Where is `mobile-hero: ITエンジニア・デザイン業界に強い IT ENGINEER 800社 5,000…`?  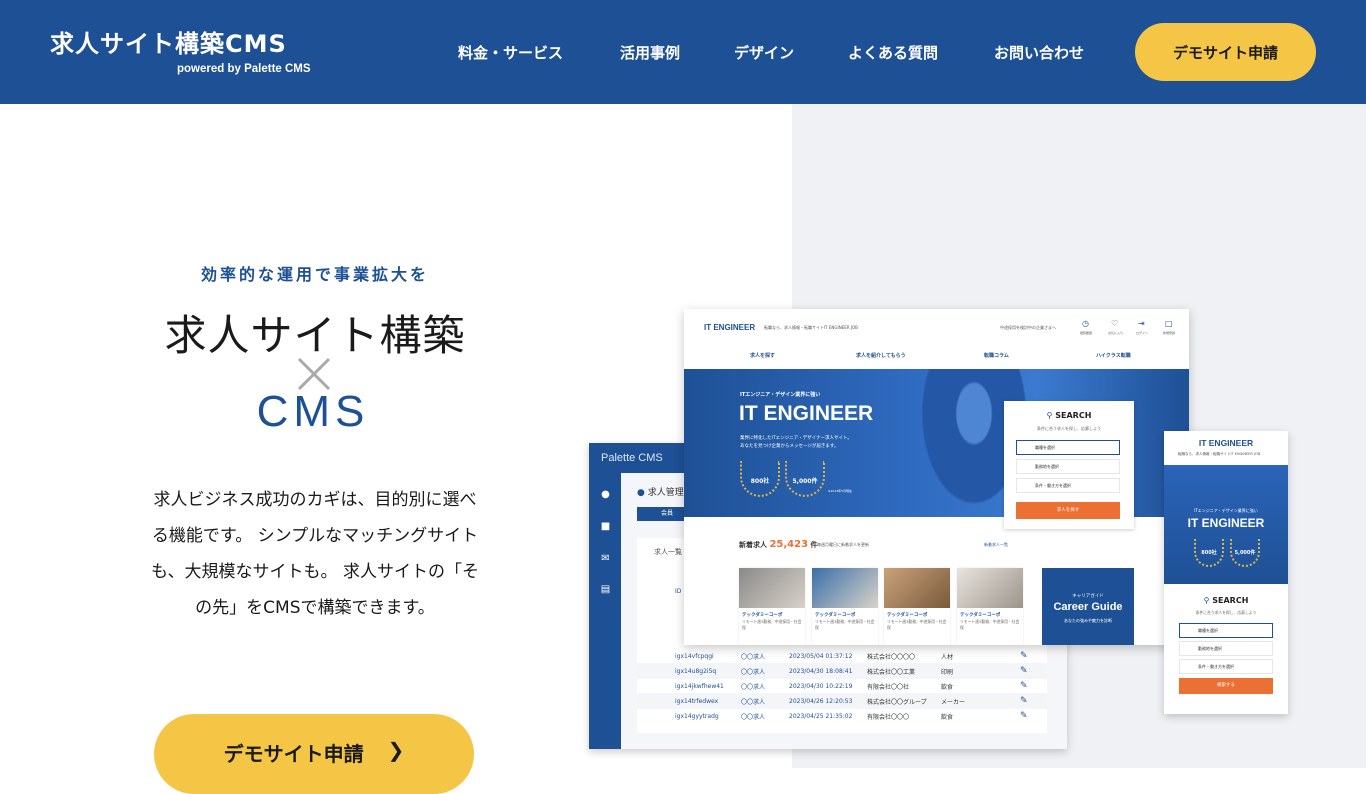
mobile-hero: ITエンジニア・デザイン業界に強い IT ENGINEER 800社 5,000… is located at coordinates (1226, 524).